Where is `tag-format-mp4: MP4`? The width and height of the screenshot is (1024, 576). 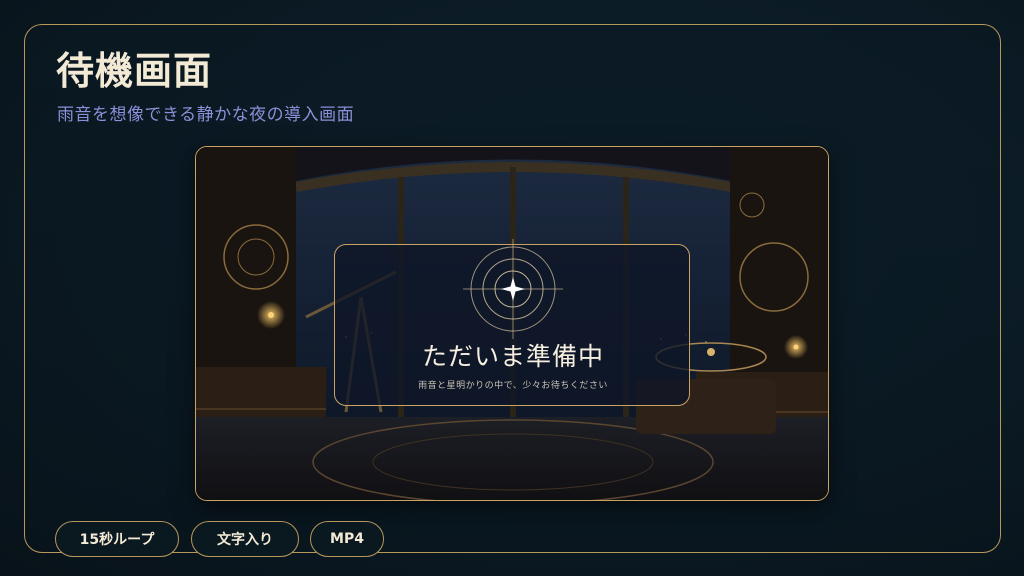
tag-format-mp4: MP4 is located at coordinates (347, 539).